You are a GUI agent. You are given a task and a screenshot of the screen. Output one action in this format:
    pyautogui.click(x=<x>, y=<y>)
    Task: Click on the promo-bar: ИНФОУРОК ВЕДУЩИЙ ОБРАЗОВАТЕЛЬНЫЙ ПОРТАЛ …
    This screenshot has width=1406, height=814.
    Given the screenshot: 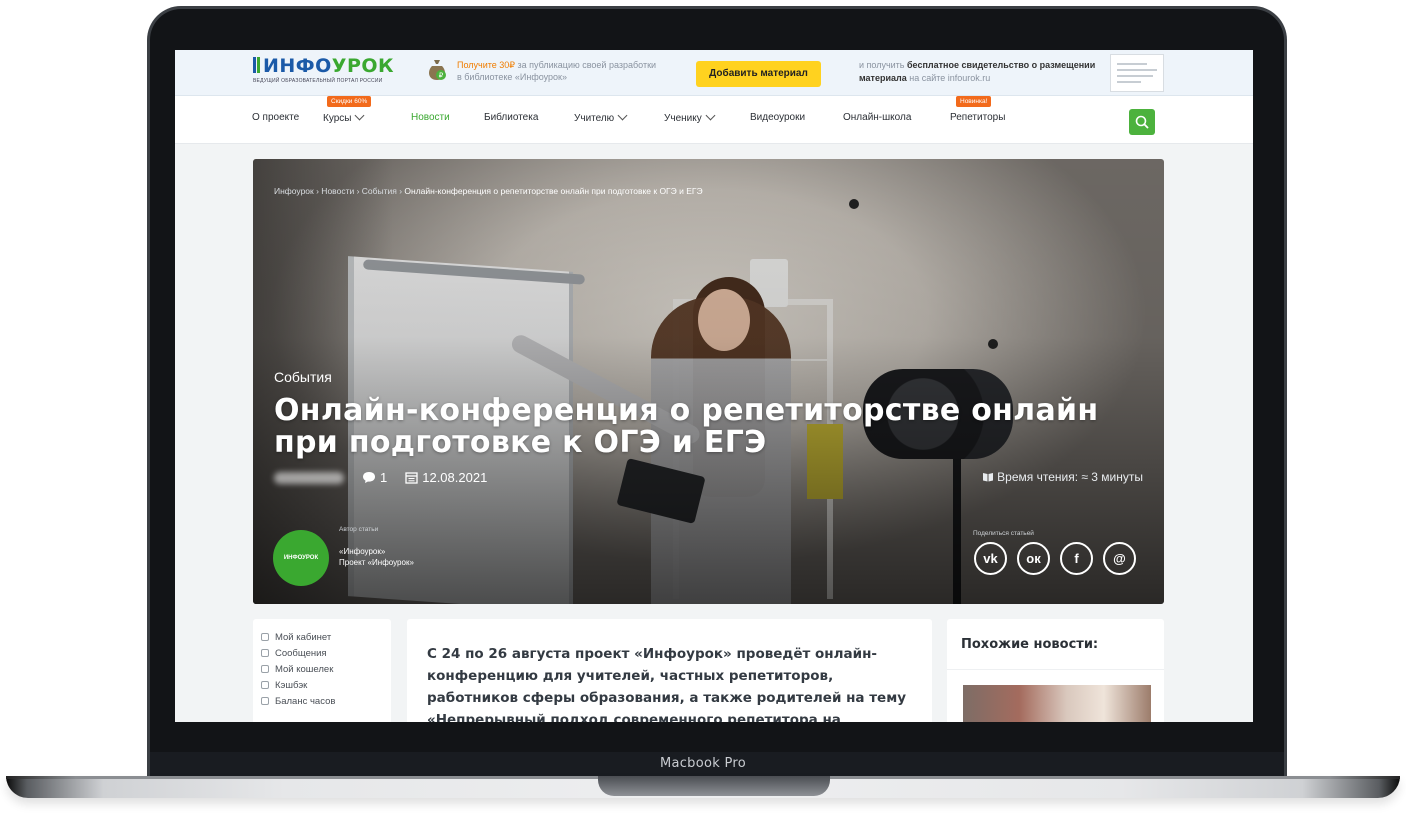 What is the action you would take?
    pyautogui.click(x=714, y=73)
    